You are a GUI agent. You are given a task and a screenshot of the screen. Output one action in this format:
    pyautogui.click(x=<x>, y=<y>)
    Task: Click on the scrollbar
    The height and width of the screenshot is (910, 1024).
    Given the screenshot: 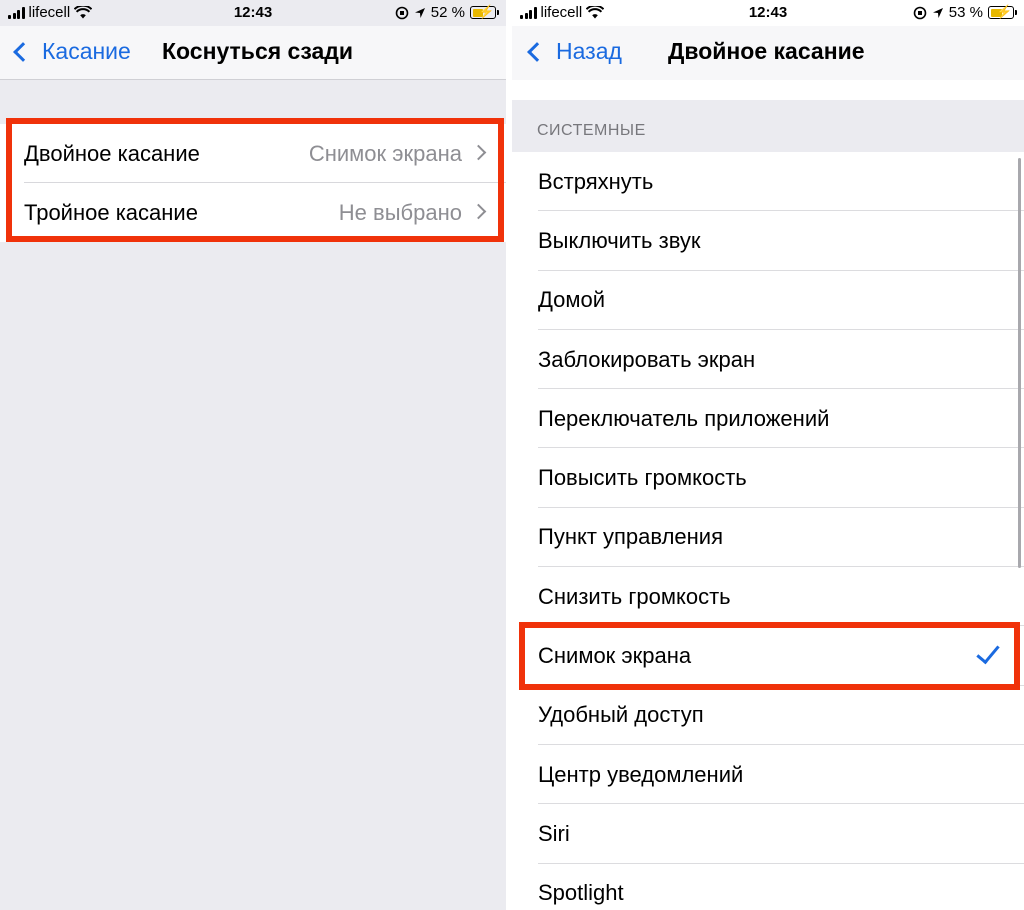 What is the action you would take?
    pyautogui.click(x=1019, y=363)
    